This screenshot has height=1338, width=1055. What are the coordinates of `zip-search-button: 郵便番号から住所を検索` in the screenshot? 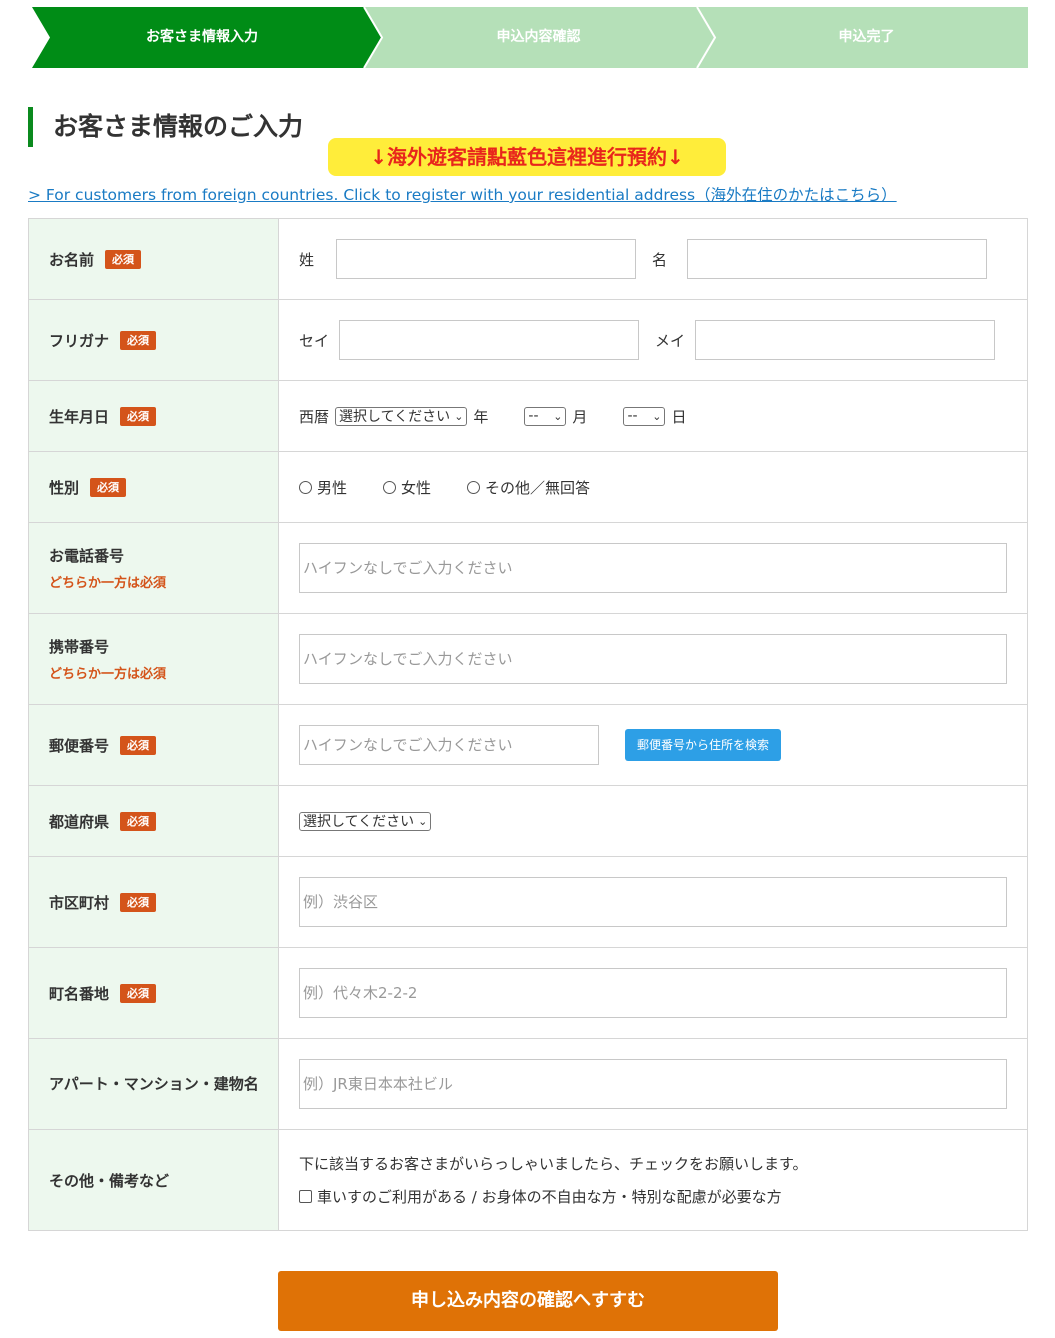 It's located at (703, 745).